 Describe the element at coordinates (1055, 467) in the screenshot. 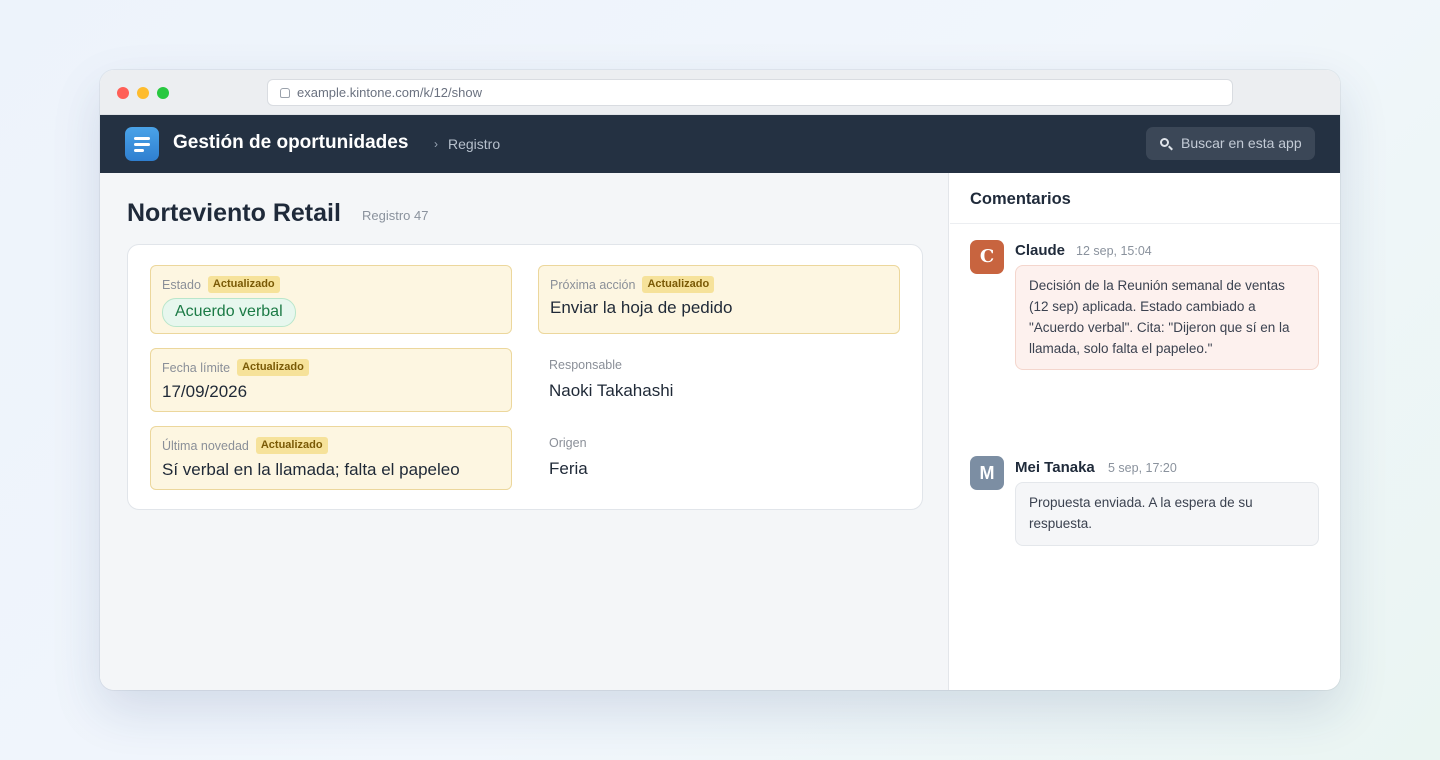

I see `comment-author: Mei Tanaka` at that location.